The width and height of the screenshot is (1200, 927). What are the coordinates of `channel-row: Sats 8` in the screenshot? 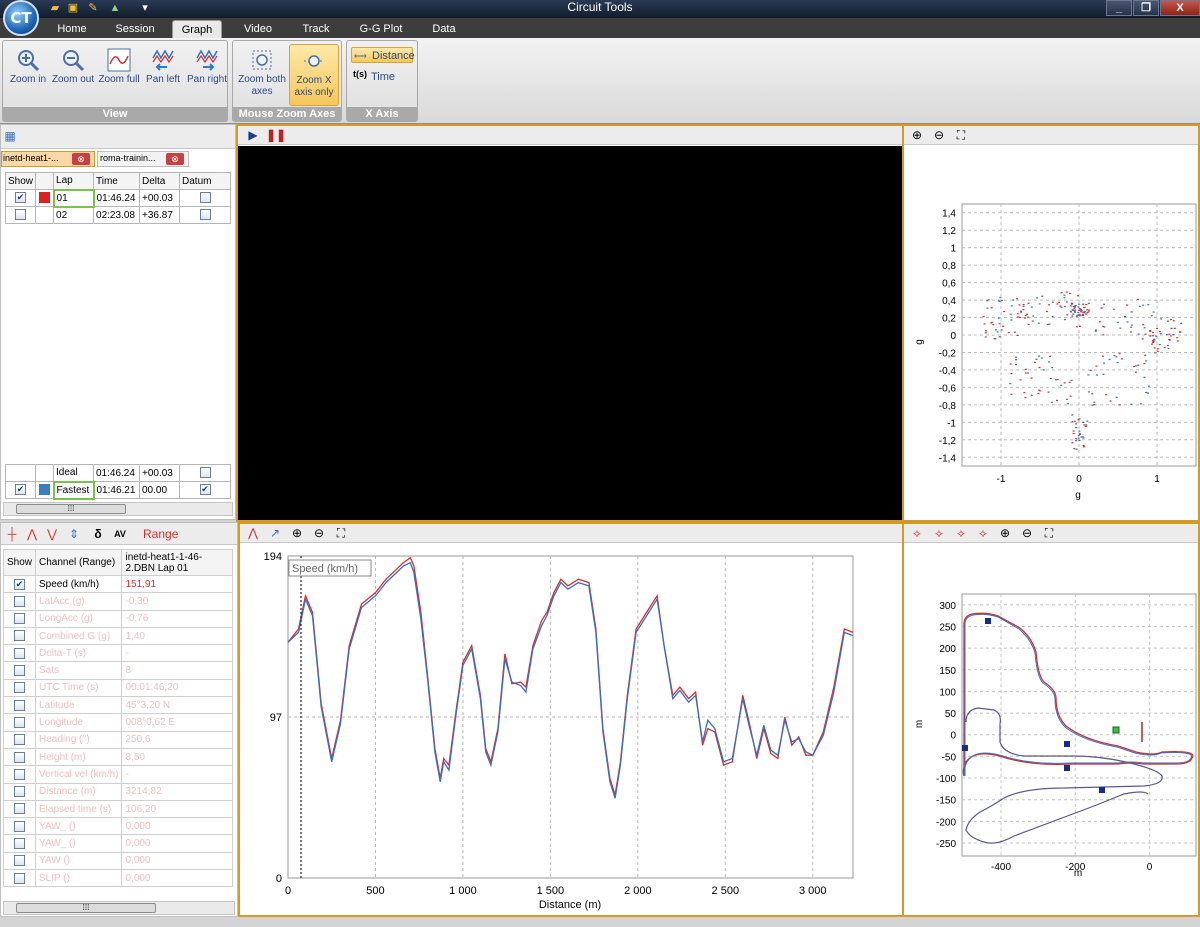 It's located at (117, 670).